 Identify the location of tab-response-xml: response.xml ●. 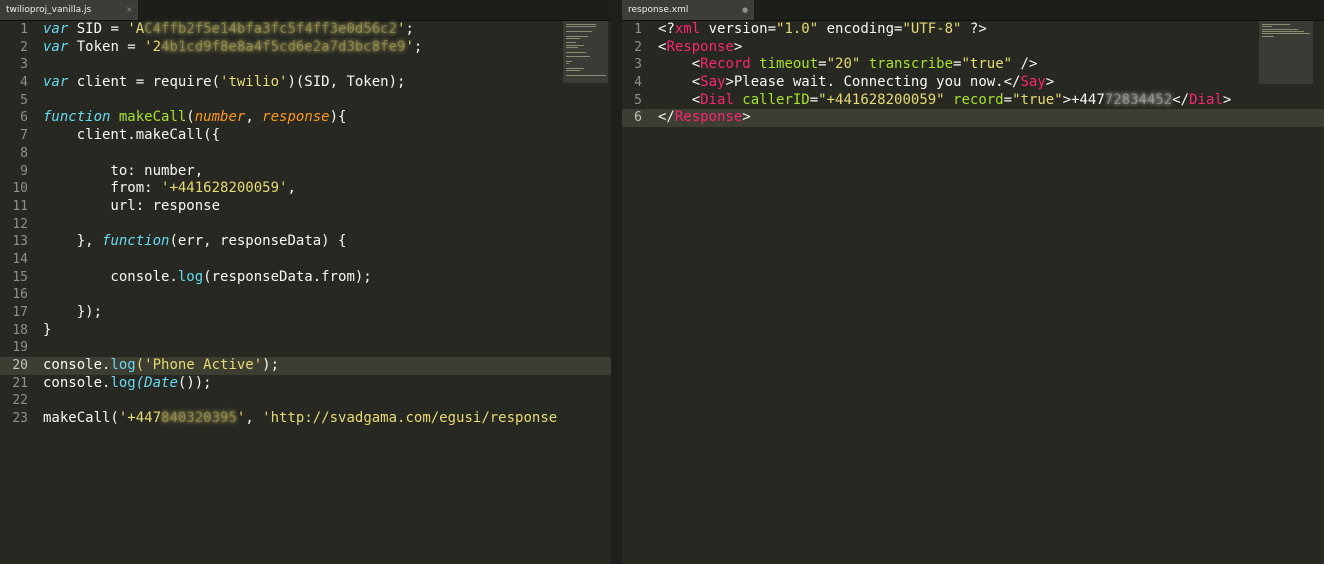
(688, 10).